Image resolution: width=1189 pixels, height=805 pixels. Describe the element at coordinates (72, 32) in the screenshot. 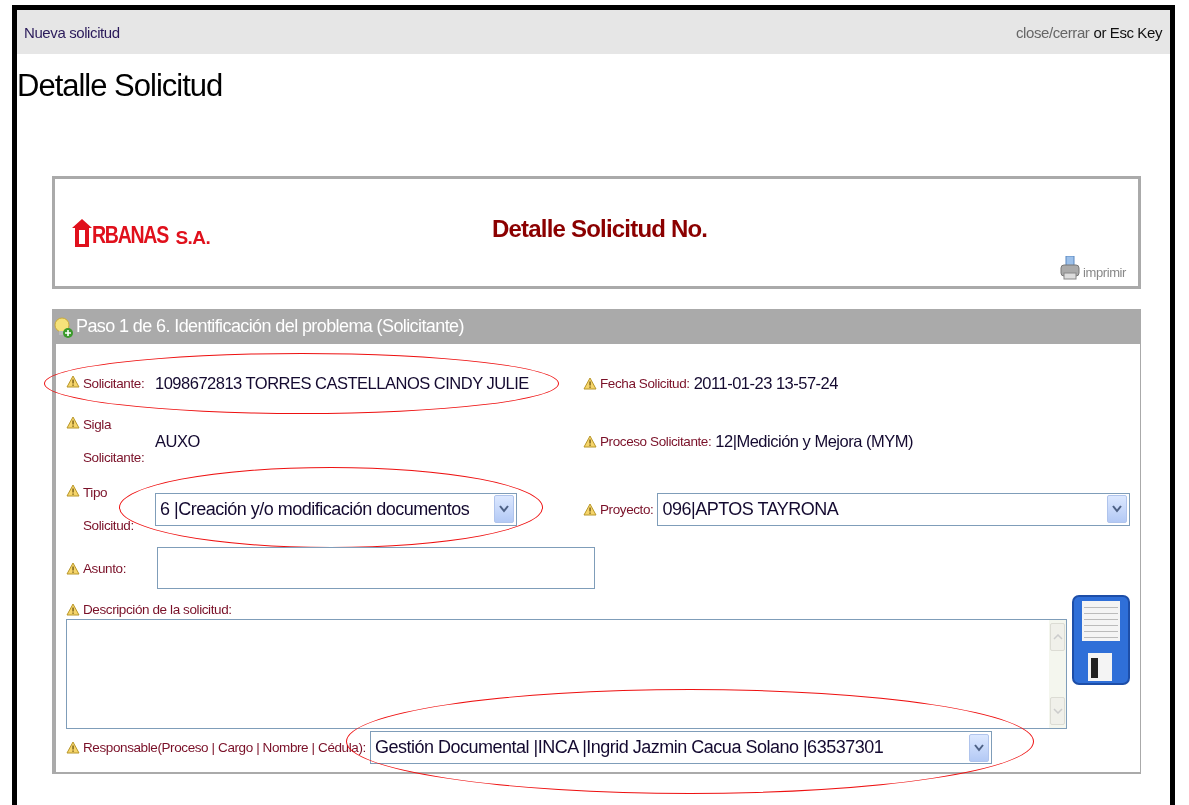

I see `dialog-title: Nueva solicitud` at that location.